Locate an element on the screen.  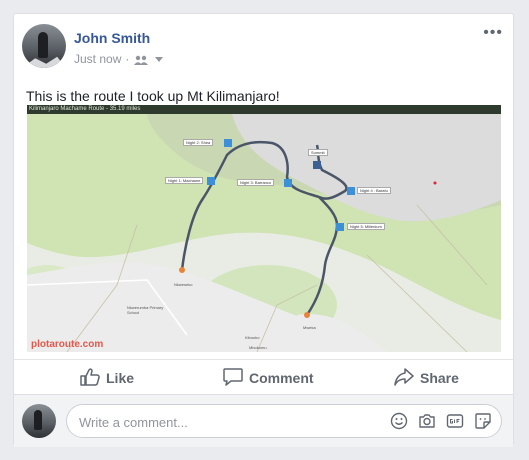
label-school: Nkwerumba Primary School is located at coordinates (145, 310).